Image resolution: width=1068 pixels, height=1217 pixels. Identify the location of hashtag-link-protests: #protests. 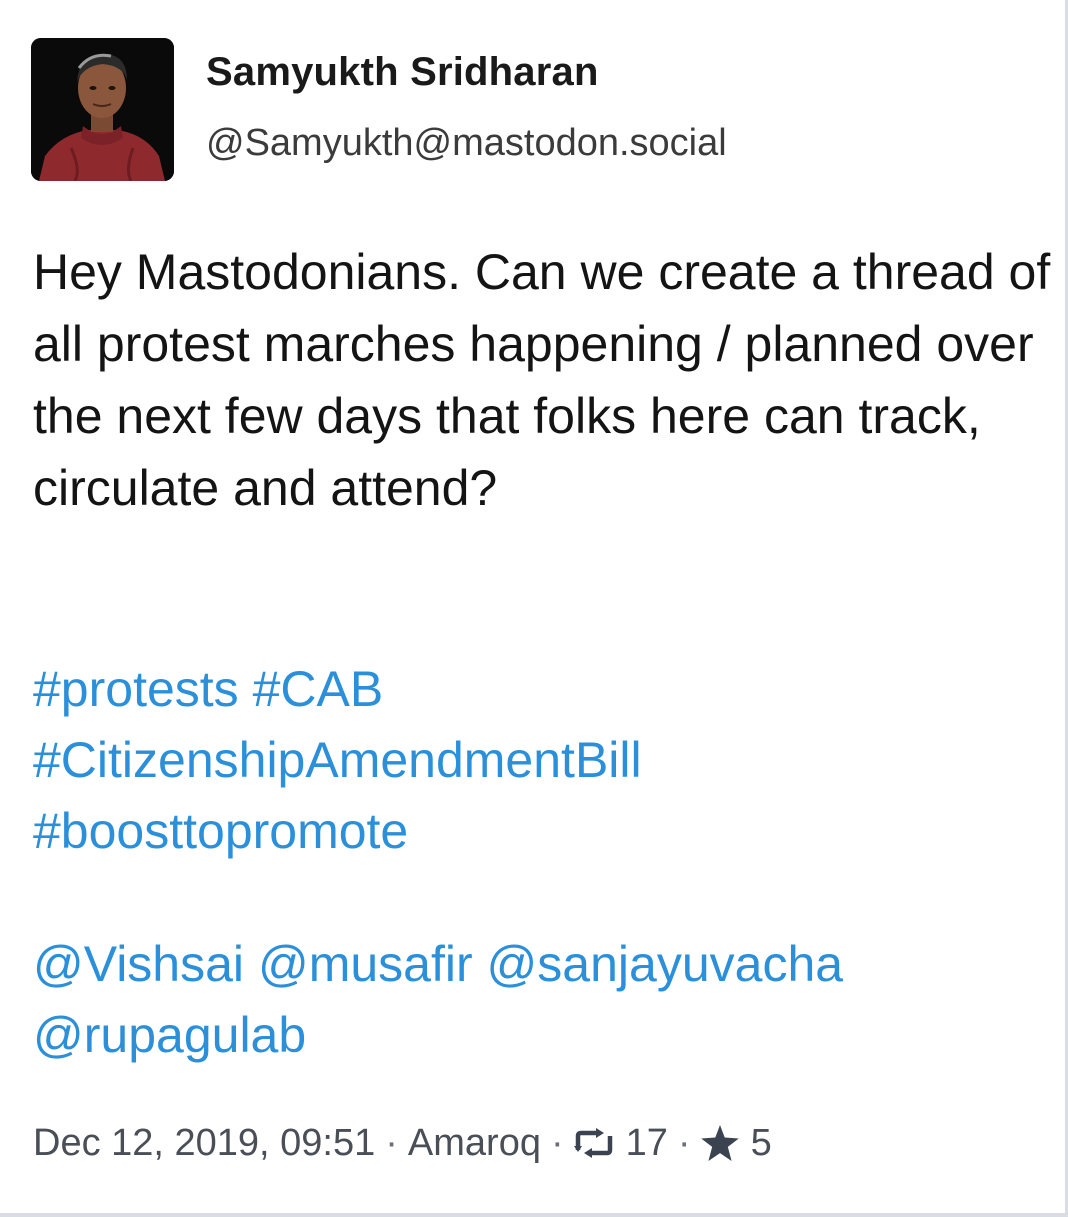
(136, 689).